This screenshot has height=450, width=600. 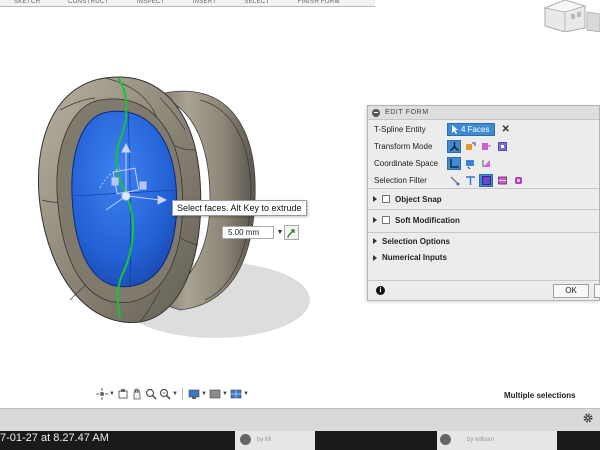 I want to click on divider, so click(x=182, y=393).